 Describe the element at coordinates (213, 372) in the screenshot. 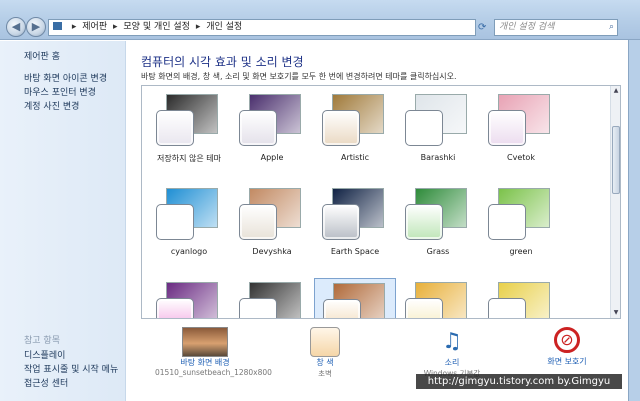

I see `desktop-background-file: 01510_sunsetbeach_1280x800` at that location.